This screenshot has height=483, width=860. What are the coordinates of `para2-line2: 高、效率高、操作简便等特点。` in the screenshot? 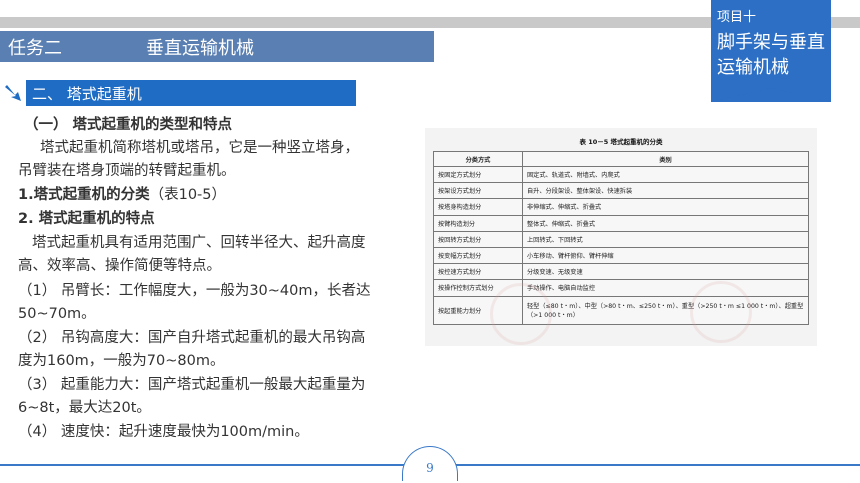 It's located at (119, 266).